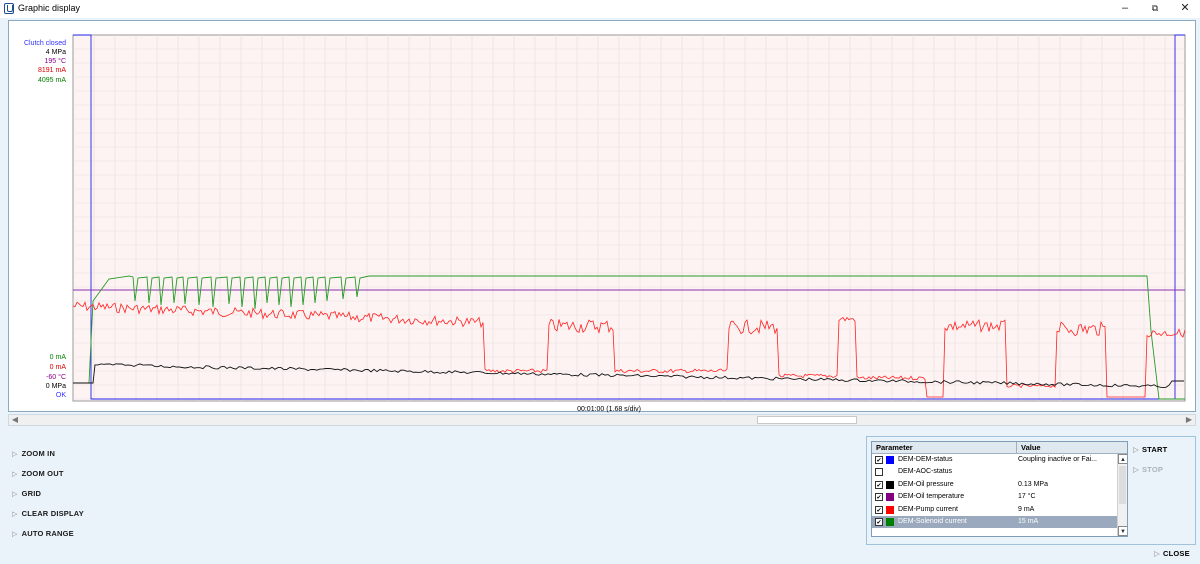 This screenshot has width=1200, height=564. I want to click on parameter-name: DEM-Oil temperature, so click(931, 497).